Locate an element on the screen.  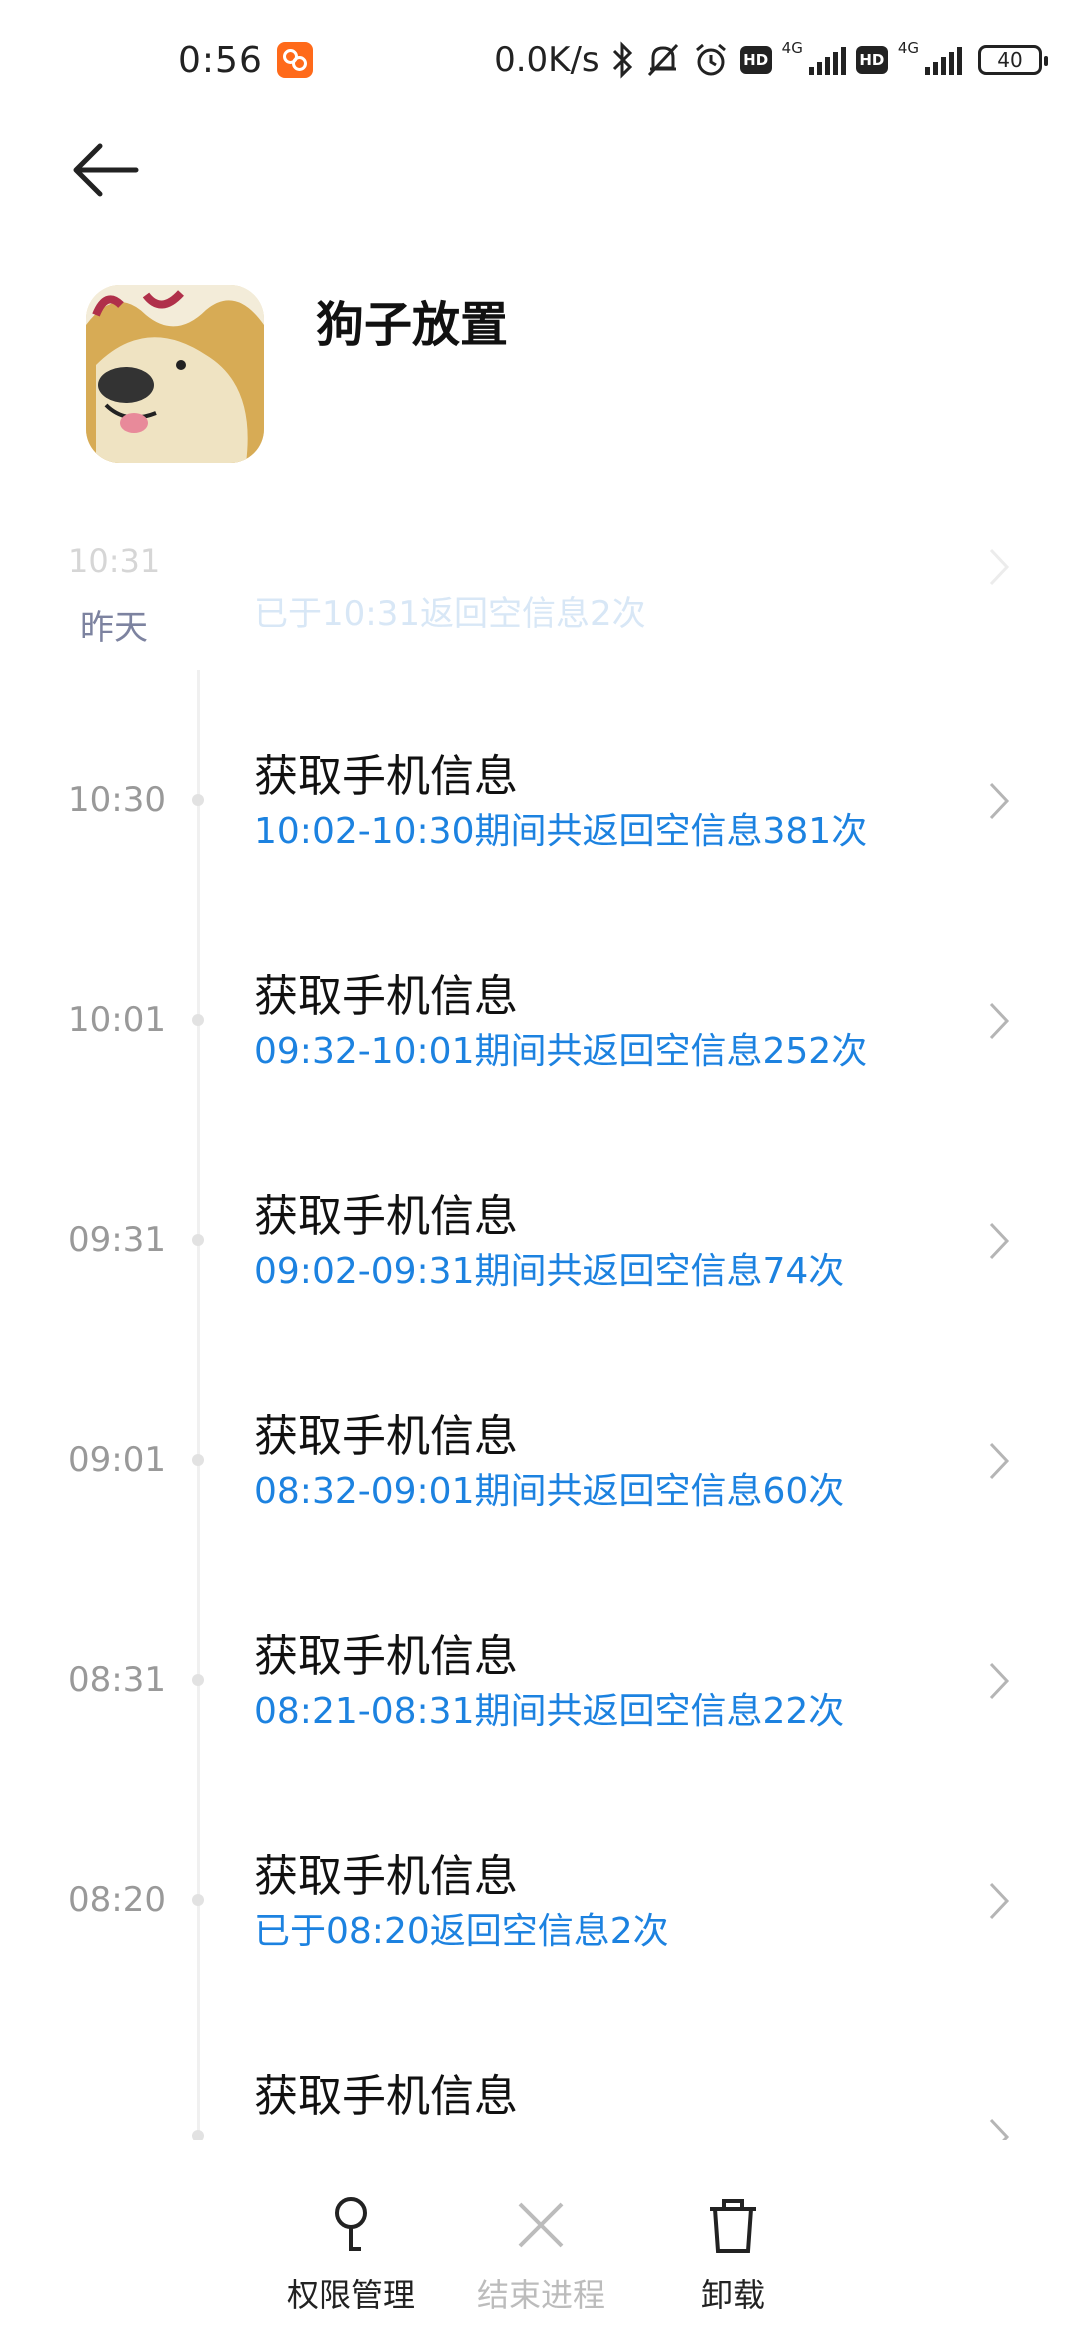
end-process-label: 结束进程 is located at coordinates (540, 2295).